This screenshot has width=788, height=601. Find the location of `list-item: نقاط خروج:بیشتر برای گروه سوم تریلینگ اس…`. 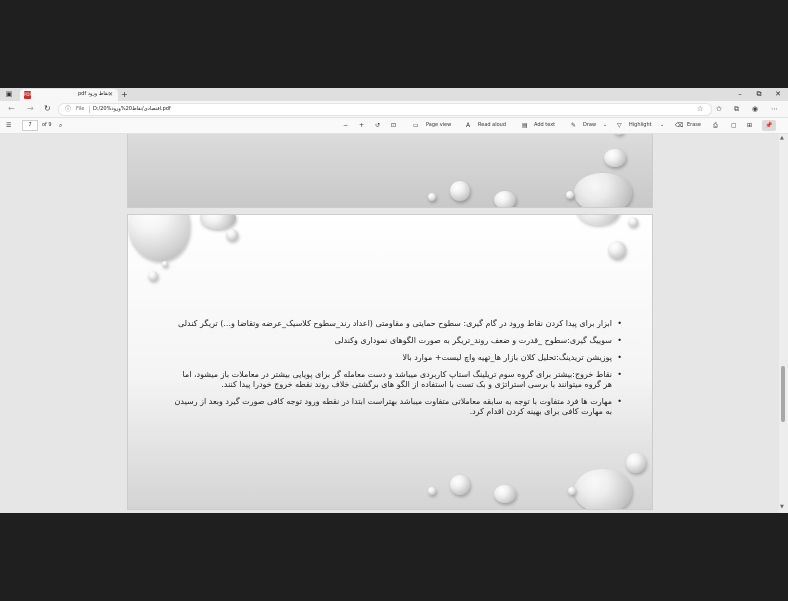

list-item: نقاط خروج:بیشتر برای گروه سوم تریلینگ اس… is located at coordinates (397, 380).